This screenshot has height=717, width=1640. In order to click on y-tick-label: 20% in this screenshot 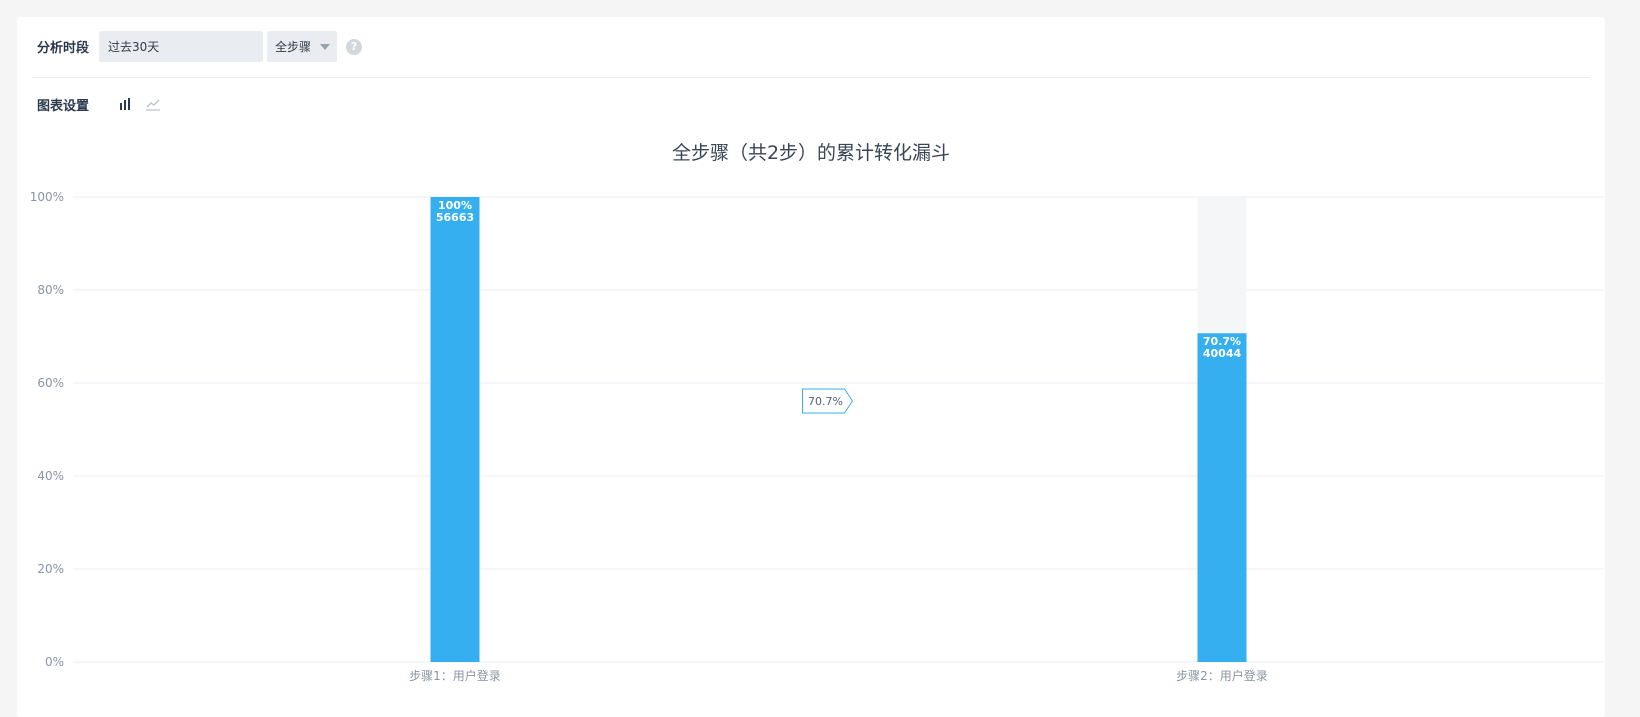, I will do `click(50, 569)`.